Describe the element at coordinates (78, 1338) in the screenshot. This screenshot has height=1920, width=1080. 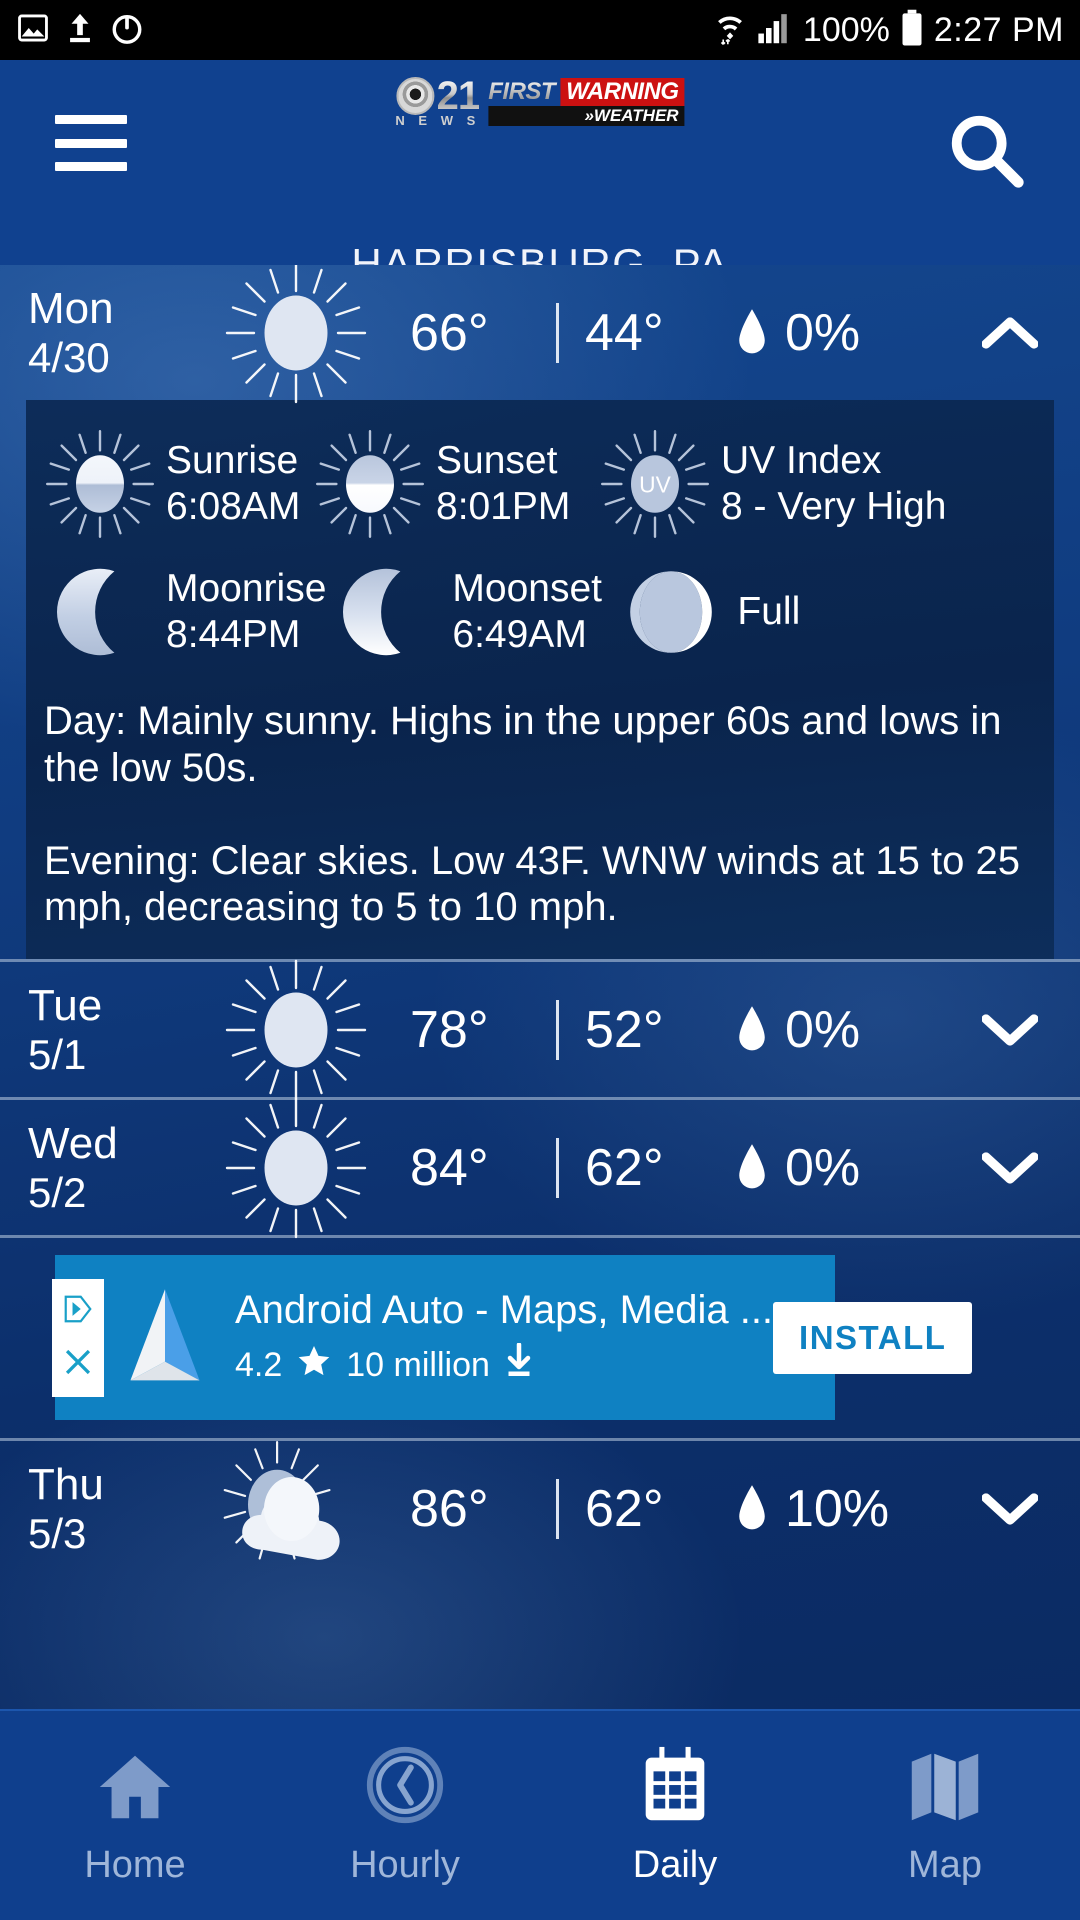
I see `ad-controls` at that location.